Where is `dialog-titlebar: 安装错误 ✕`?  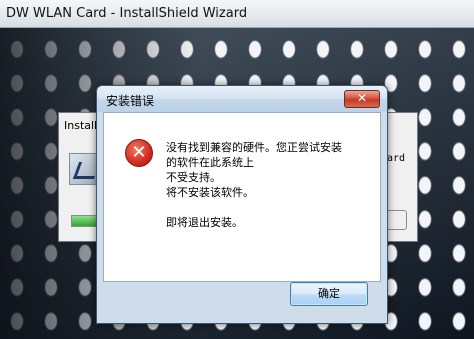 dialog-titlebar: 安装错误 ✕ is located at coordinates (242, 99).